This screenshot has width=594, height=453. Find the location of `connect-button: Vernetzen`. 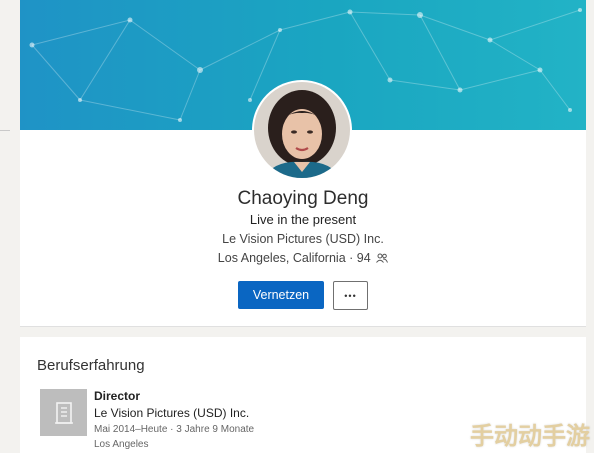

connect-button: Vernetzen is located at coordinates (281, 295).